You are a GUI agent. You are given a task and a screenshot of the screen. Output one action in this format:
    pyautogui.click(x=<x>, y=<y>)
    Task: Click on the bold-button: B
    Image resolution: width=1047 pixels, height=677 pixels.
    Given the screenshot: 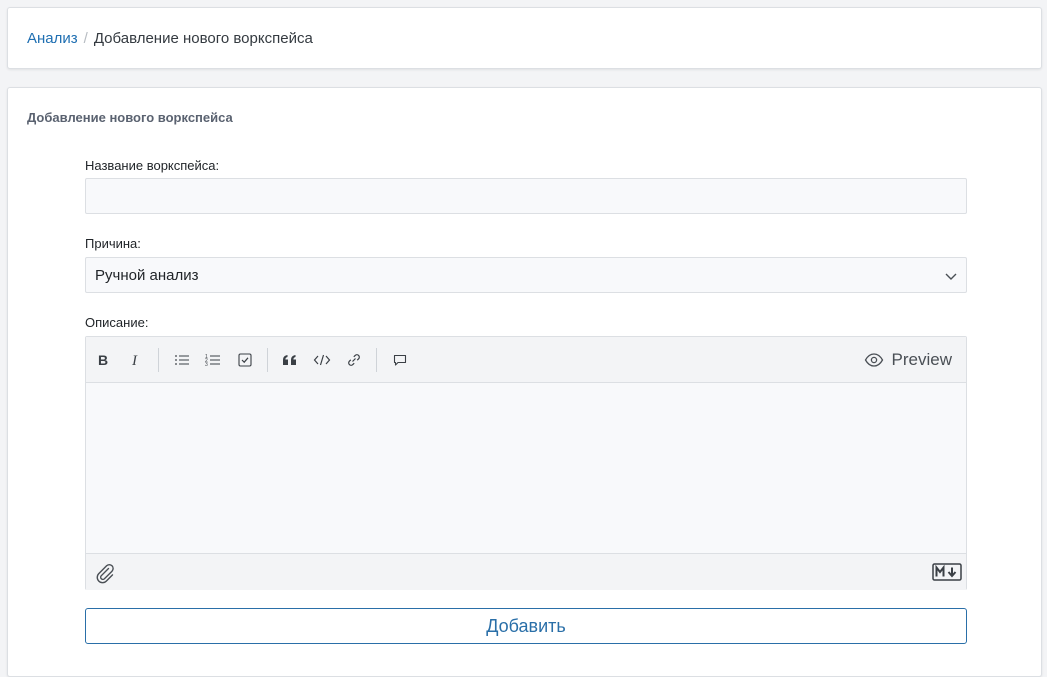 What is the action you would take?
    pyautogui.click(x=103, y=360)
    